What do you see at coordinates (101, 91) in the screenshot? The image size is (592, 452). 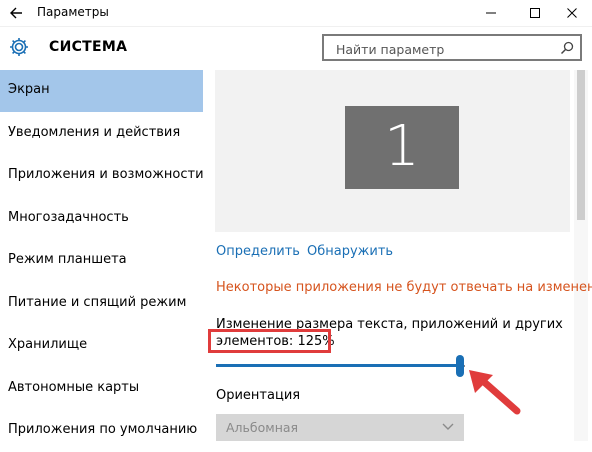 I see `sidebar-item-display: Экран` at bounding box center [101, 91].